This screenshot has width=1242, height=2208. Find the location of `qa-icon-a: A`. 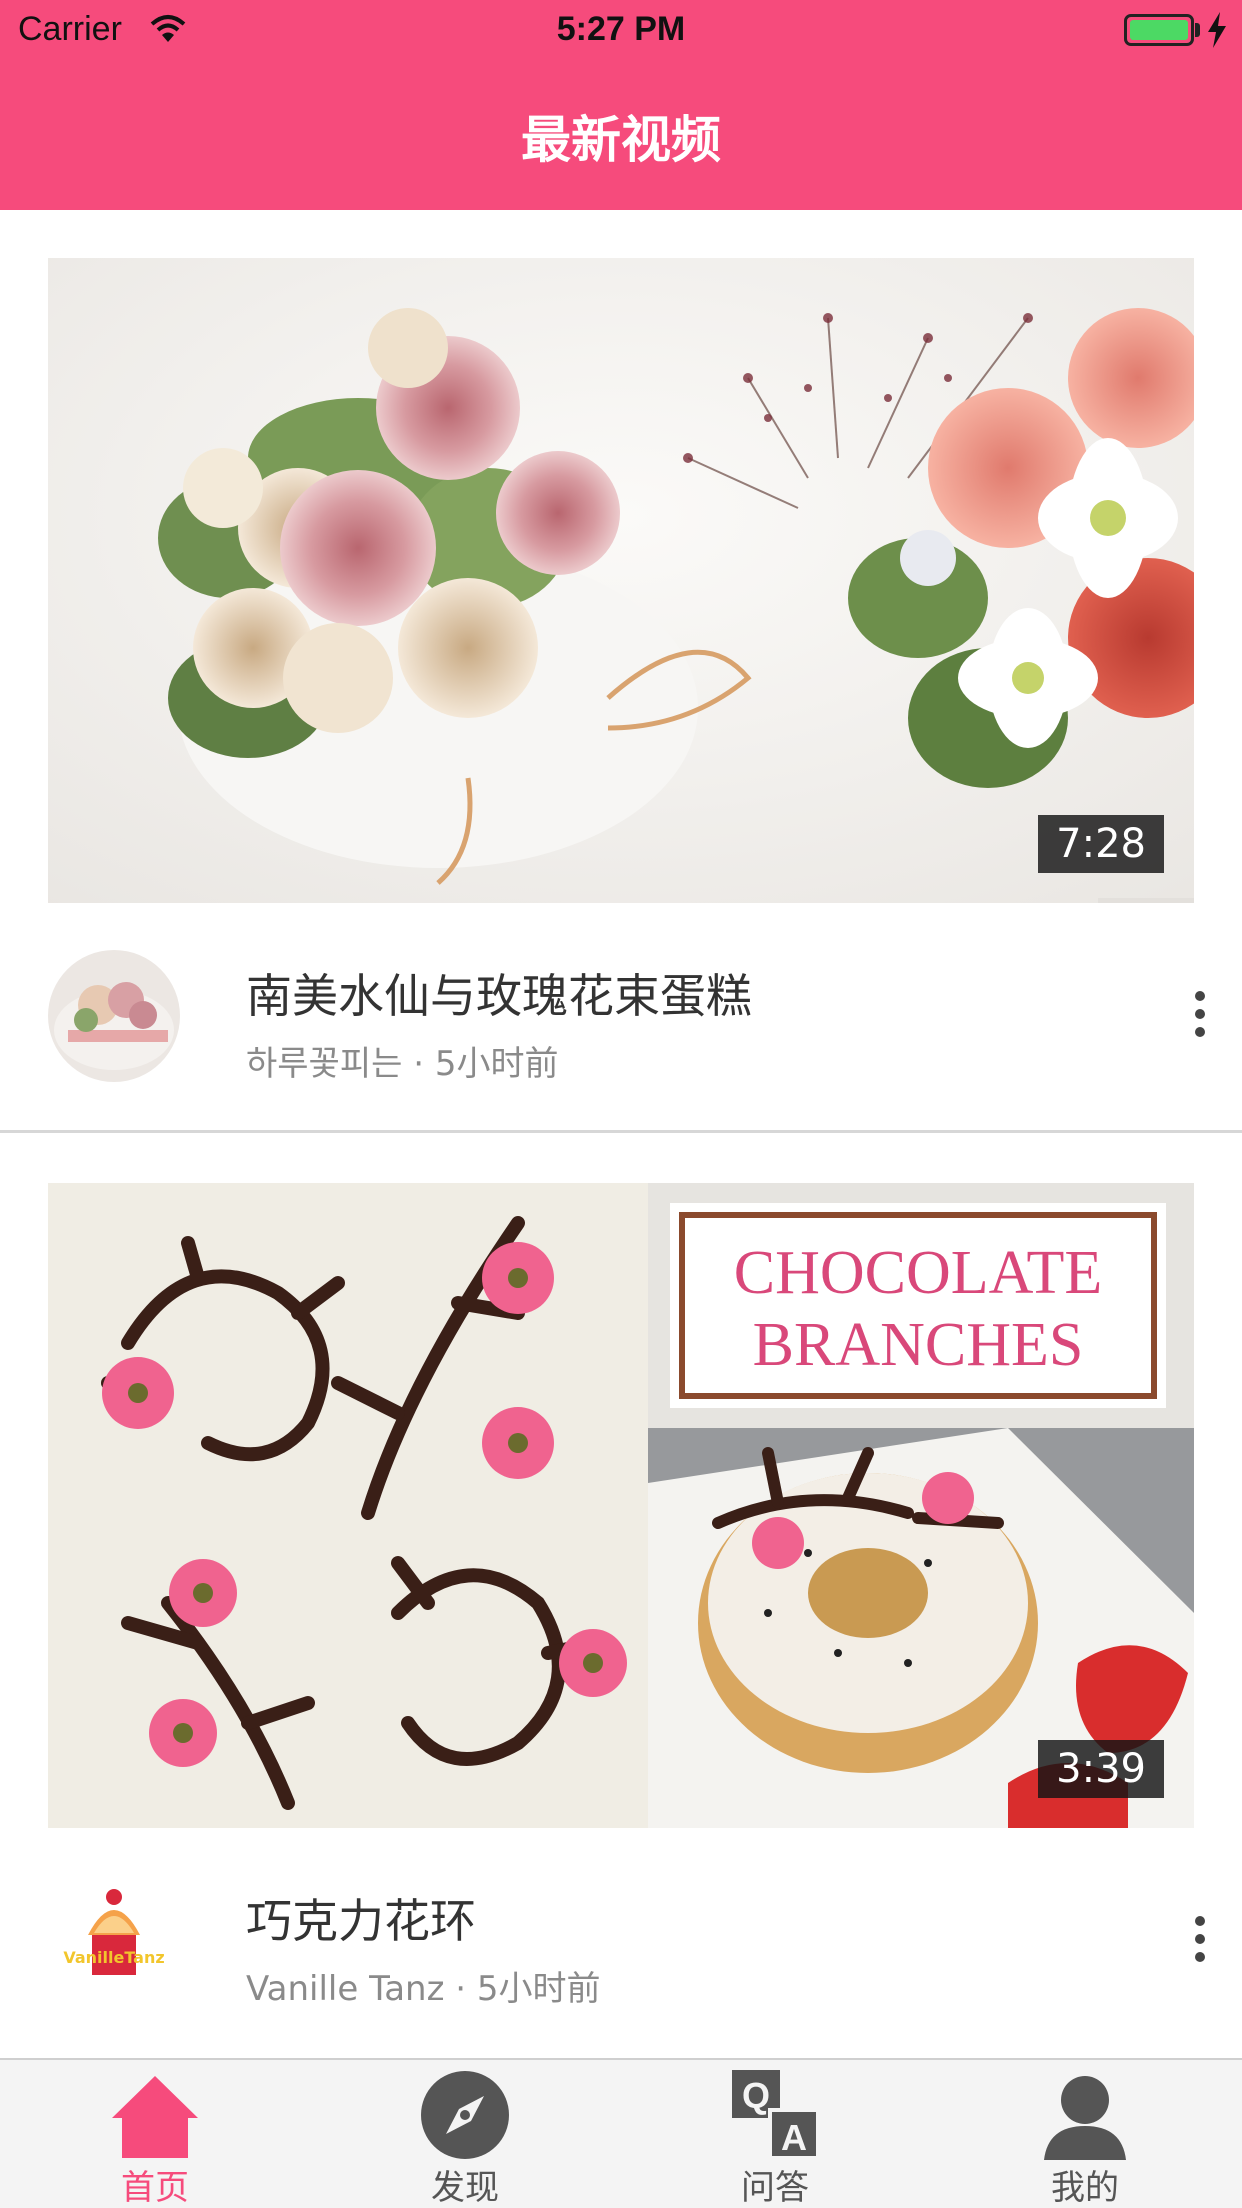

qa-icon-a: A is located at coordinates (794, 2137).